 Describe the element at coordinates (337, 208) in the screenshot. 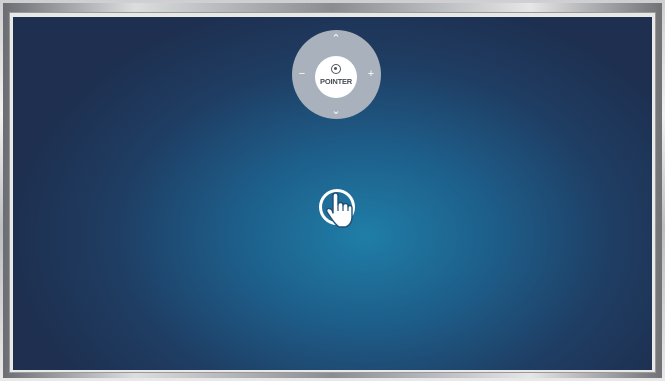

I see `hand-pointer-icon` at that location.